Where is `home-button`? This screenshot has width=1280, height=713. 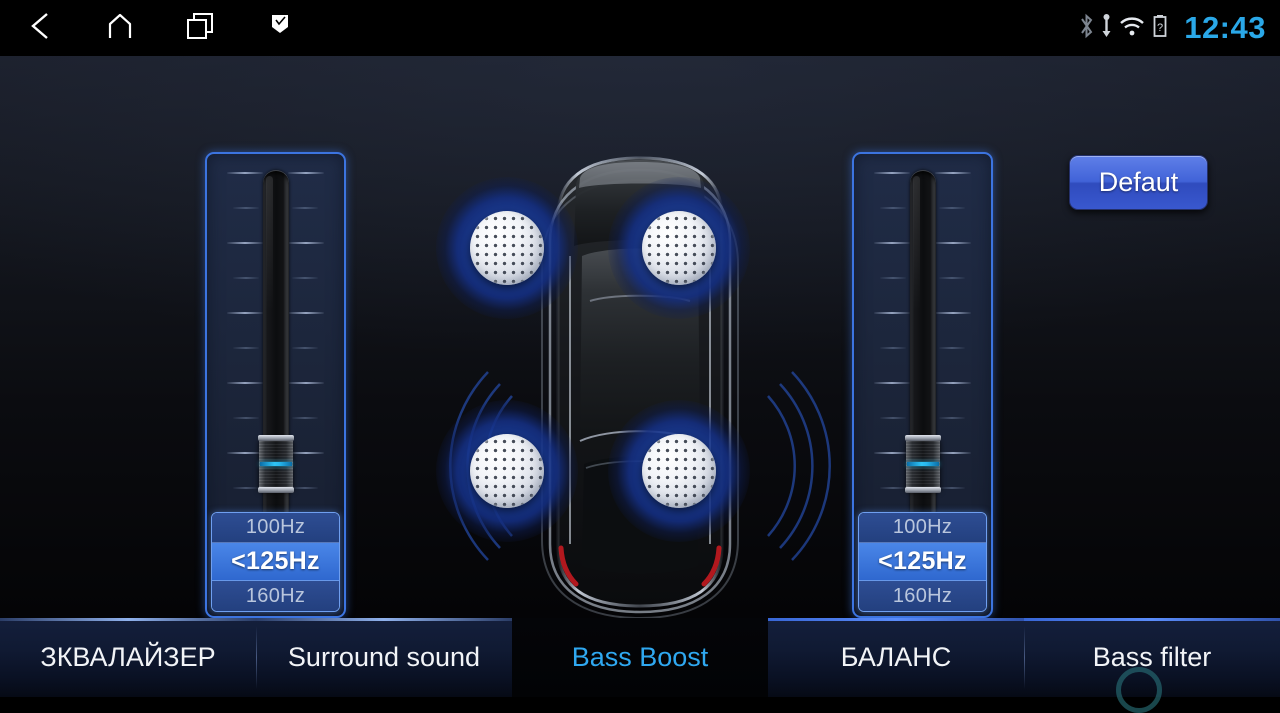 home-button is located at coordinates (120, 28).